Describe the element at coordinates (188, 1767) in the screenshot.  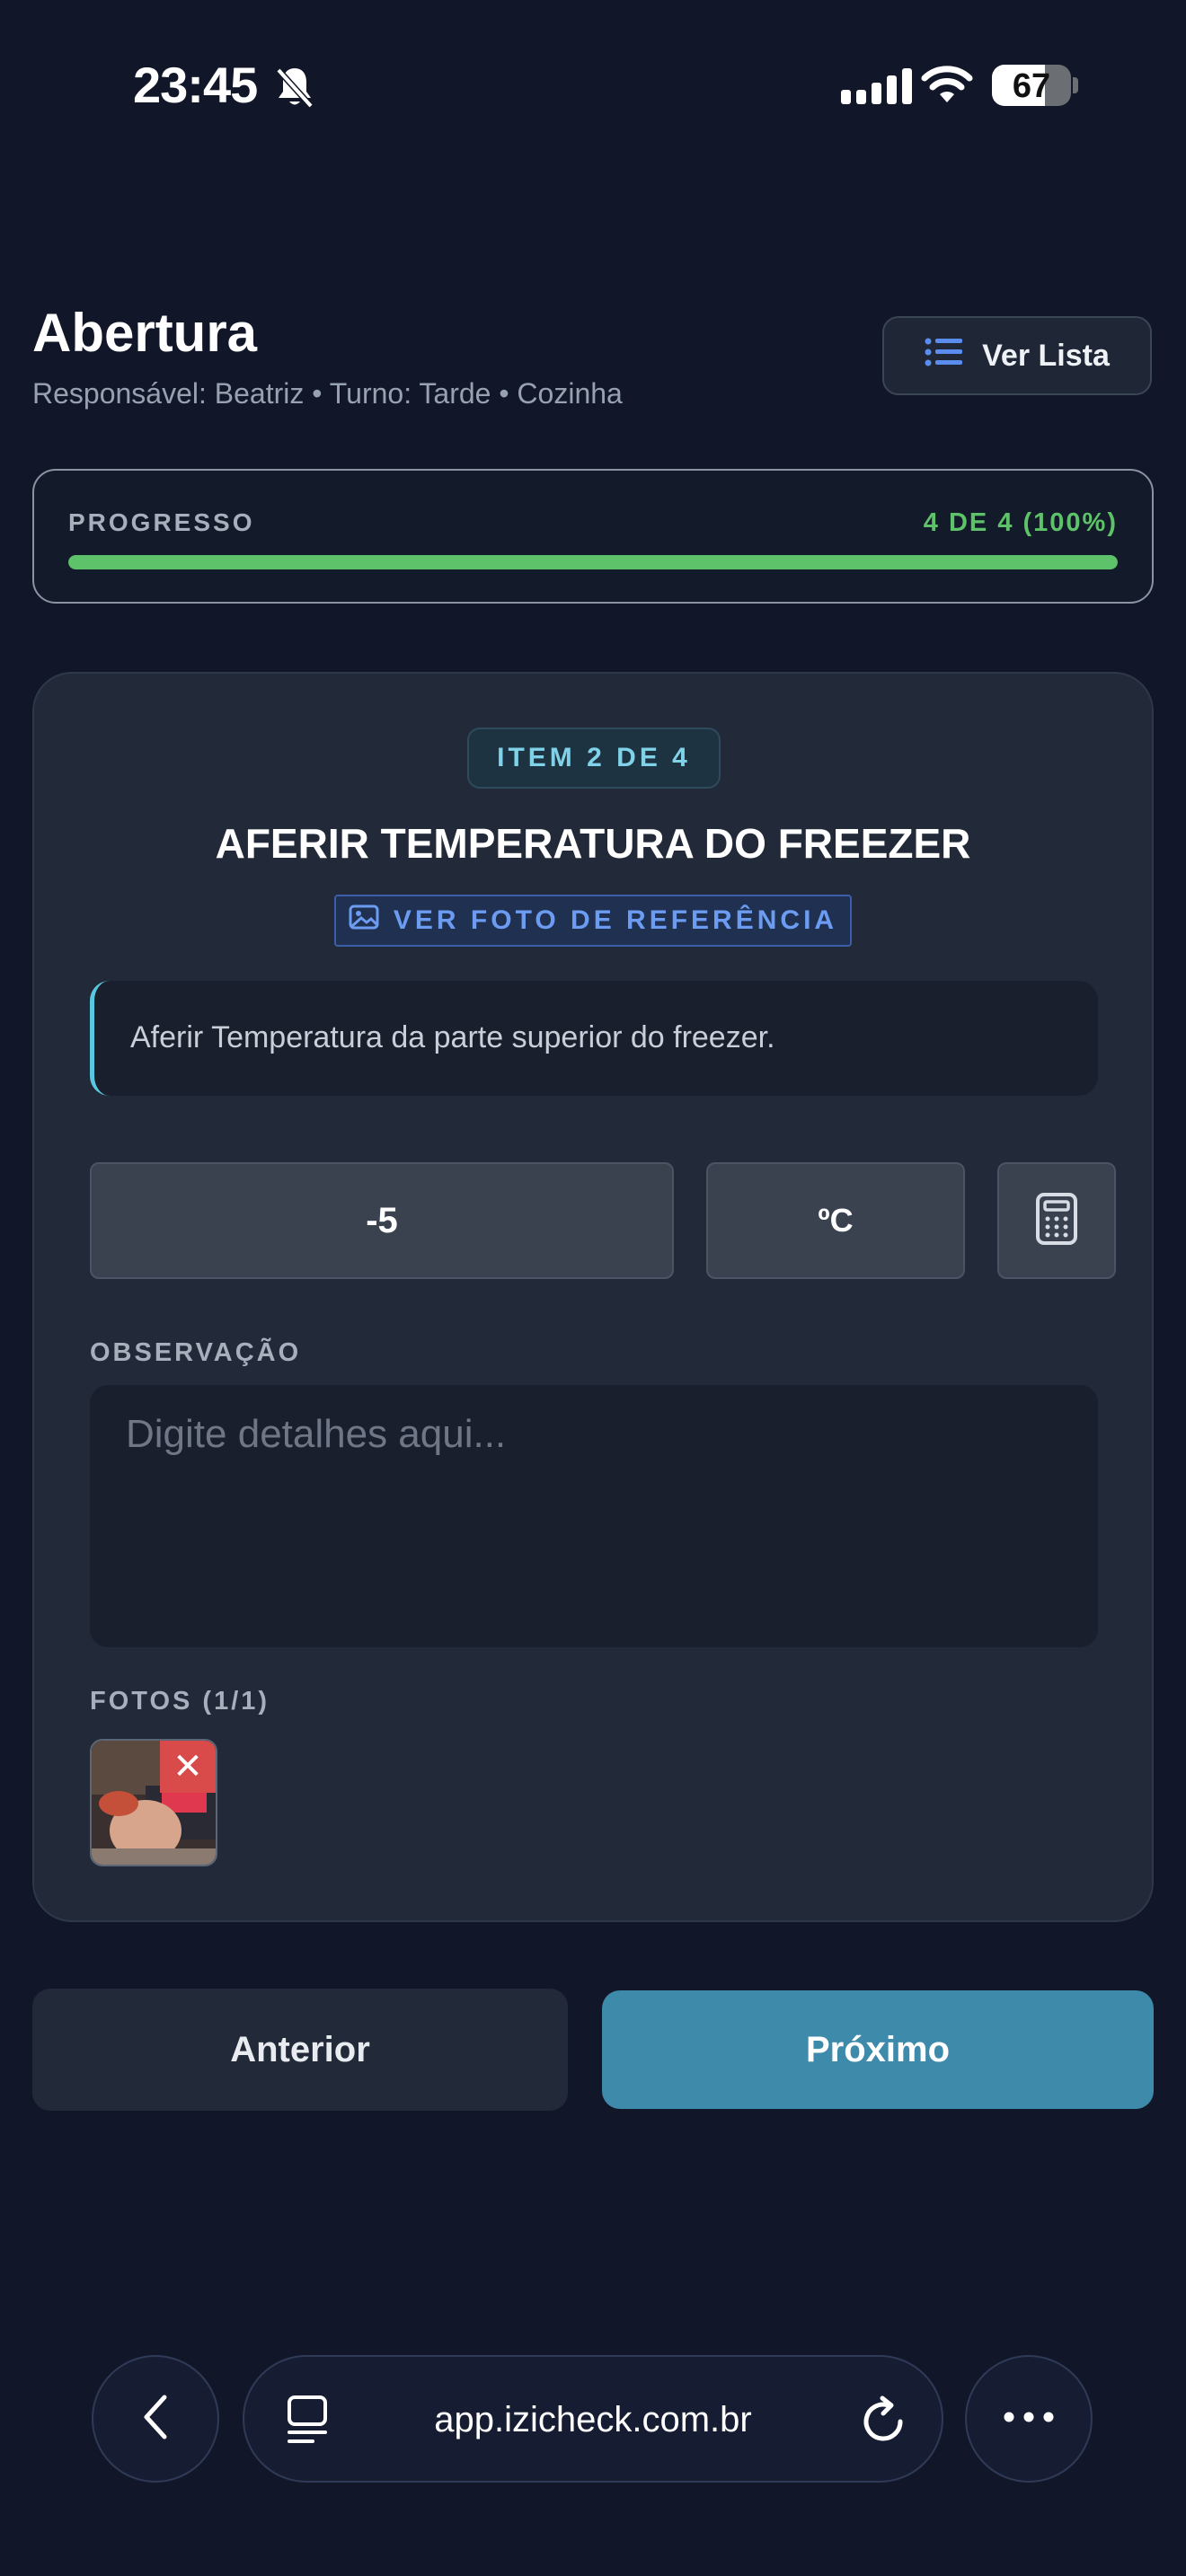
I see `remove-photo-button: ✕` at that location.